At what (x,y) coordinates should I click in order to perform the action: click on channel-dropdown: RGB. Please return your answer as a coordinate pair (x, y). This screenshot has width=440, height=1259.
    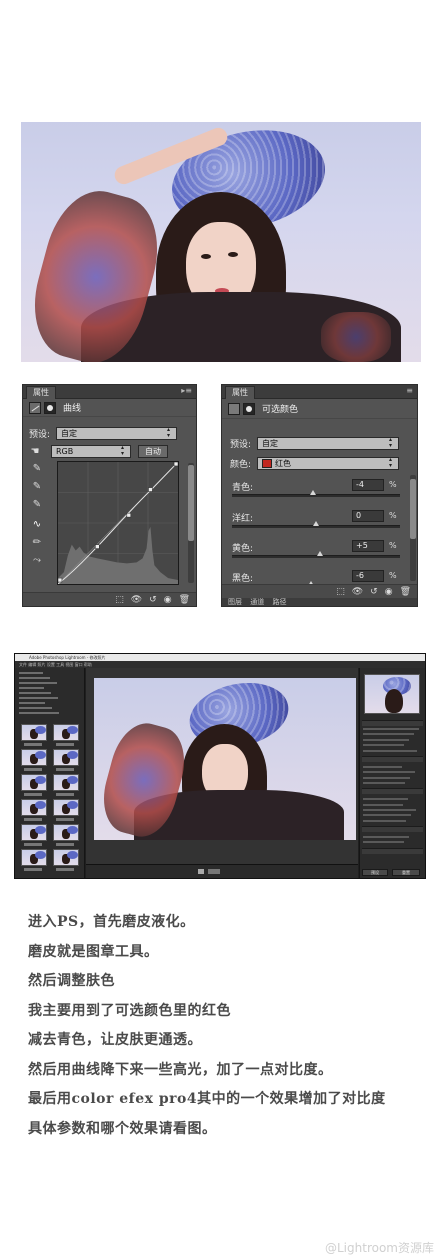
    Looking at the image, I should click on (91, 451).